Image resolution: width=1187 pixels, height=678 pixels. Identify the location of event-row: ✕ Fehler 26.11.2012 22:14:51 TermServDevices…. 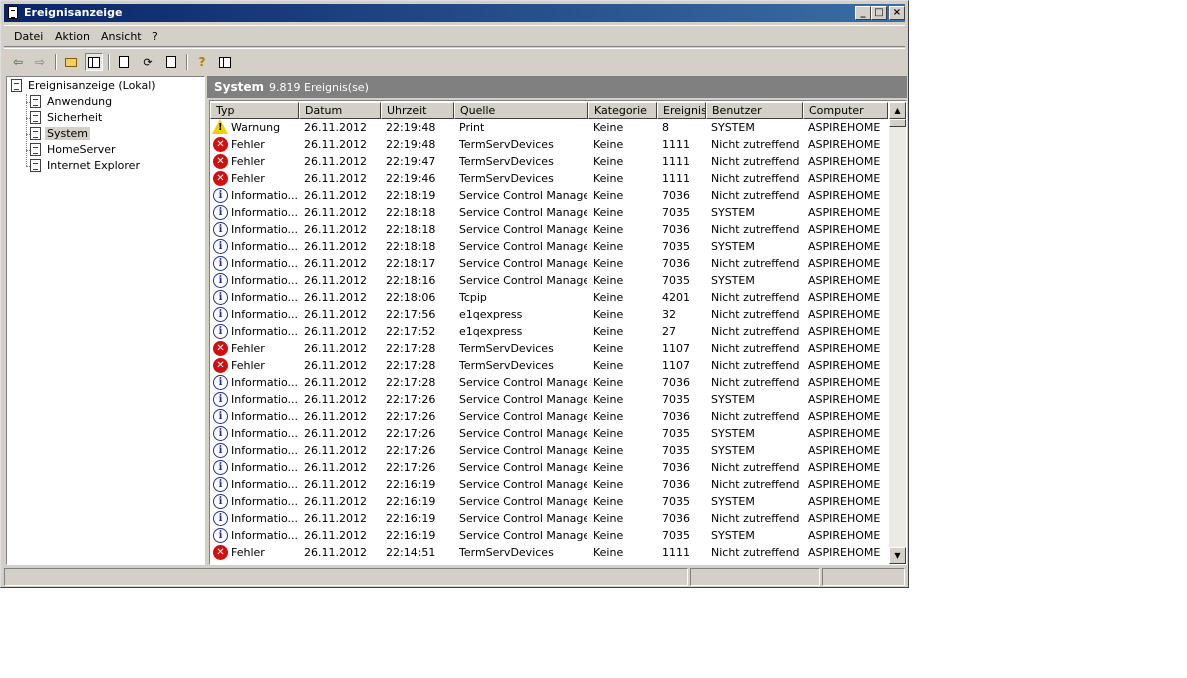
(549, 552).